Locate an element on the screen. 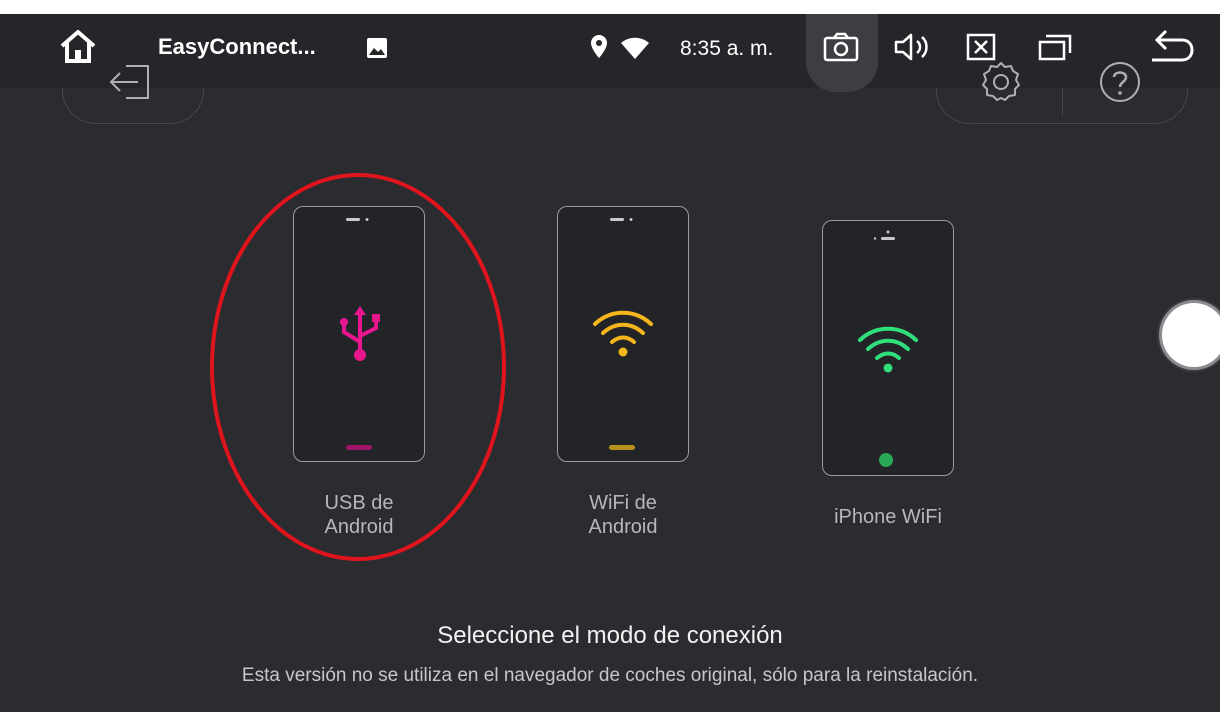 The width and height of the screenshot is (1220, 722). recent-apps-icon is located at coordinates (1055, 47).